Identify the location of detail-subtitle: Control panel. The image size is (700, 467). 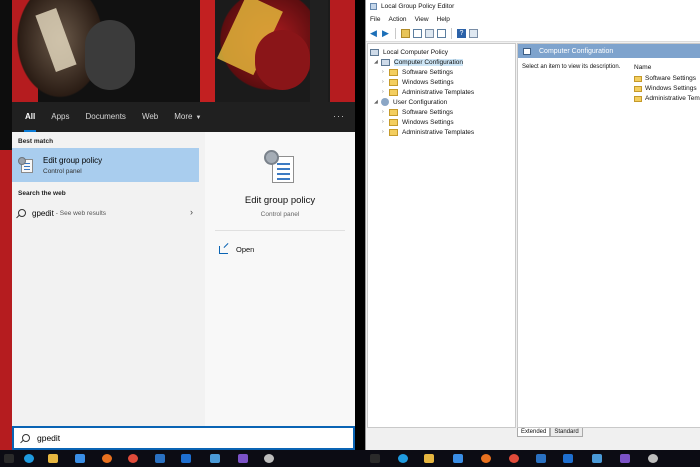
(280, 214).